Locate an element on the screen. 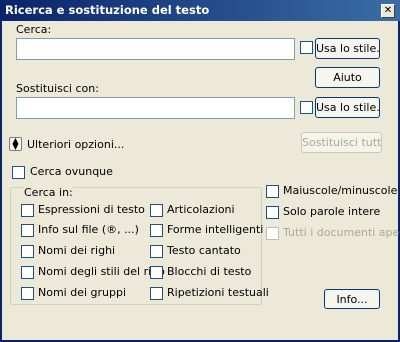 Image resolution: width=400 pixels, height=342 pixels. match-case-label: Maiuscole/minuscole is located at coordinates (340, 190).